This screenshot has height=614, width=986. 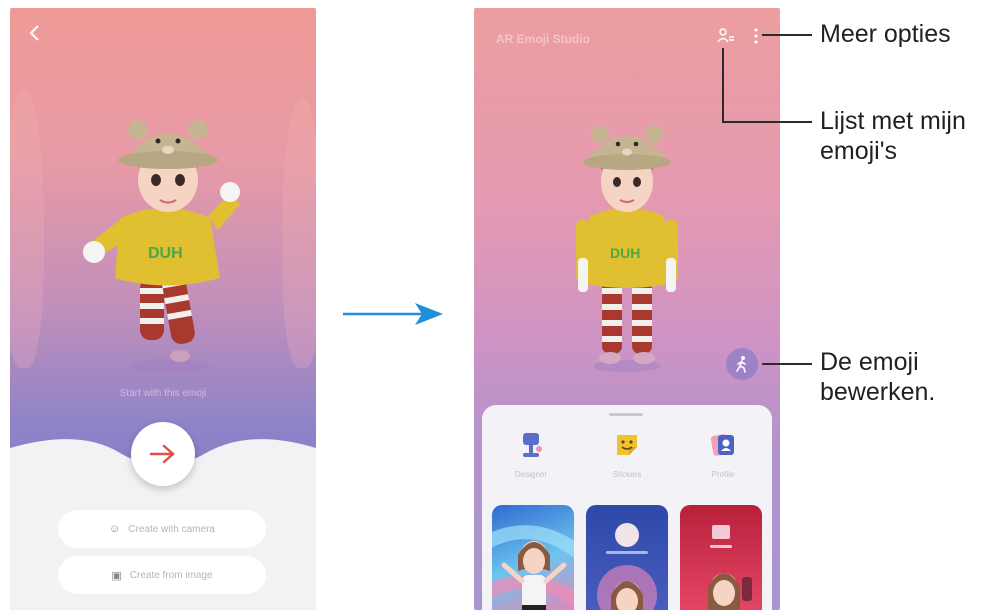 I want to click on sheet-handle, so click(x=626, y=414).